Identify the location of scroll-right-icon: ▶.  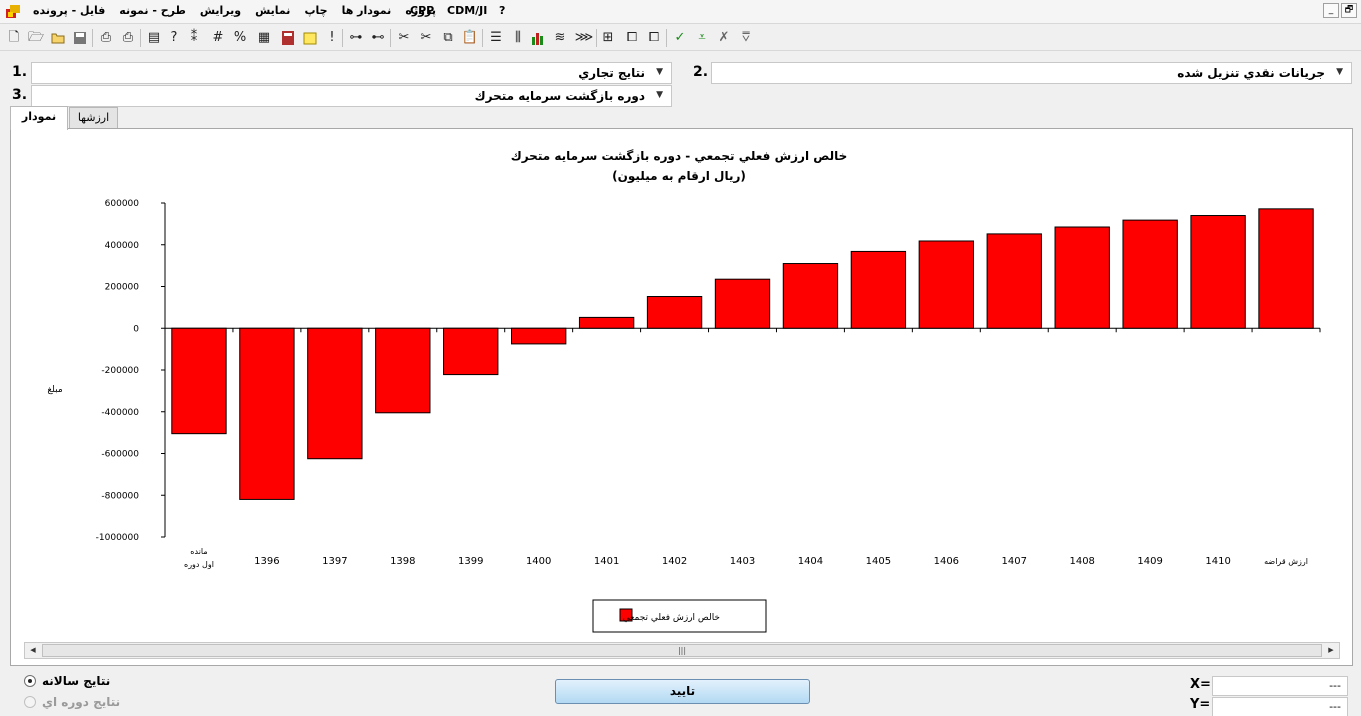
(1331, 650).